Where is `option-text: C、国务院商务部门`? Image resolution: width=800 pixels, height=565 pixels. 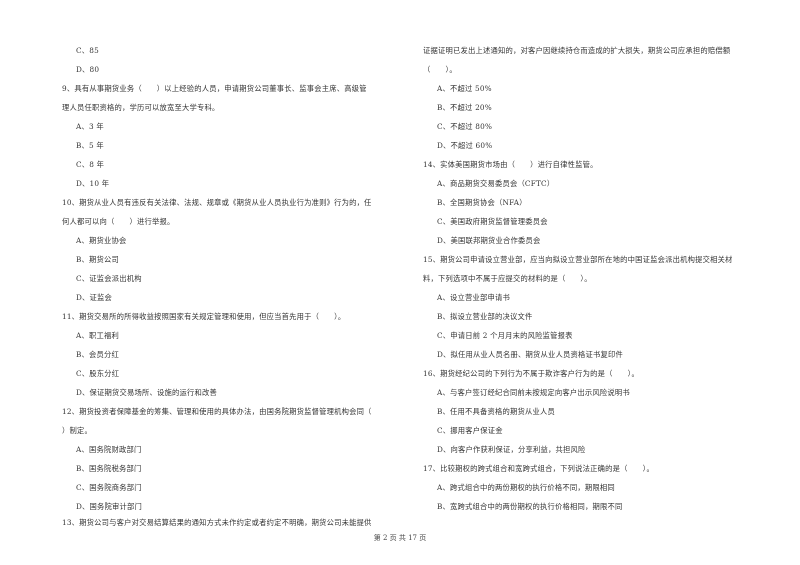
option-text: C、国务院商务部门 is located at coordinates (109, 487).